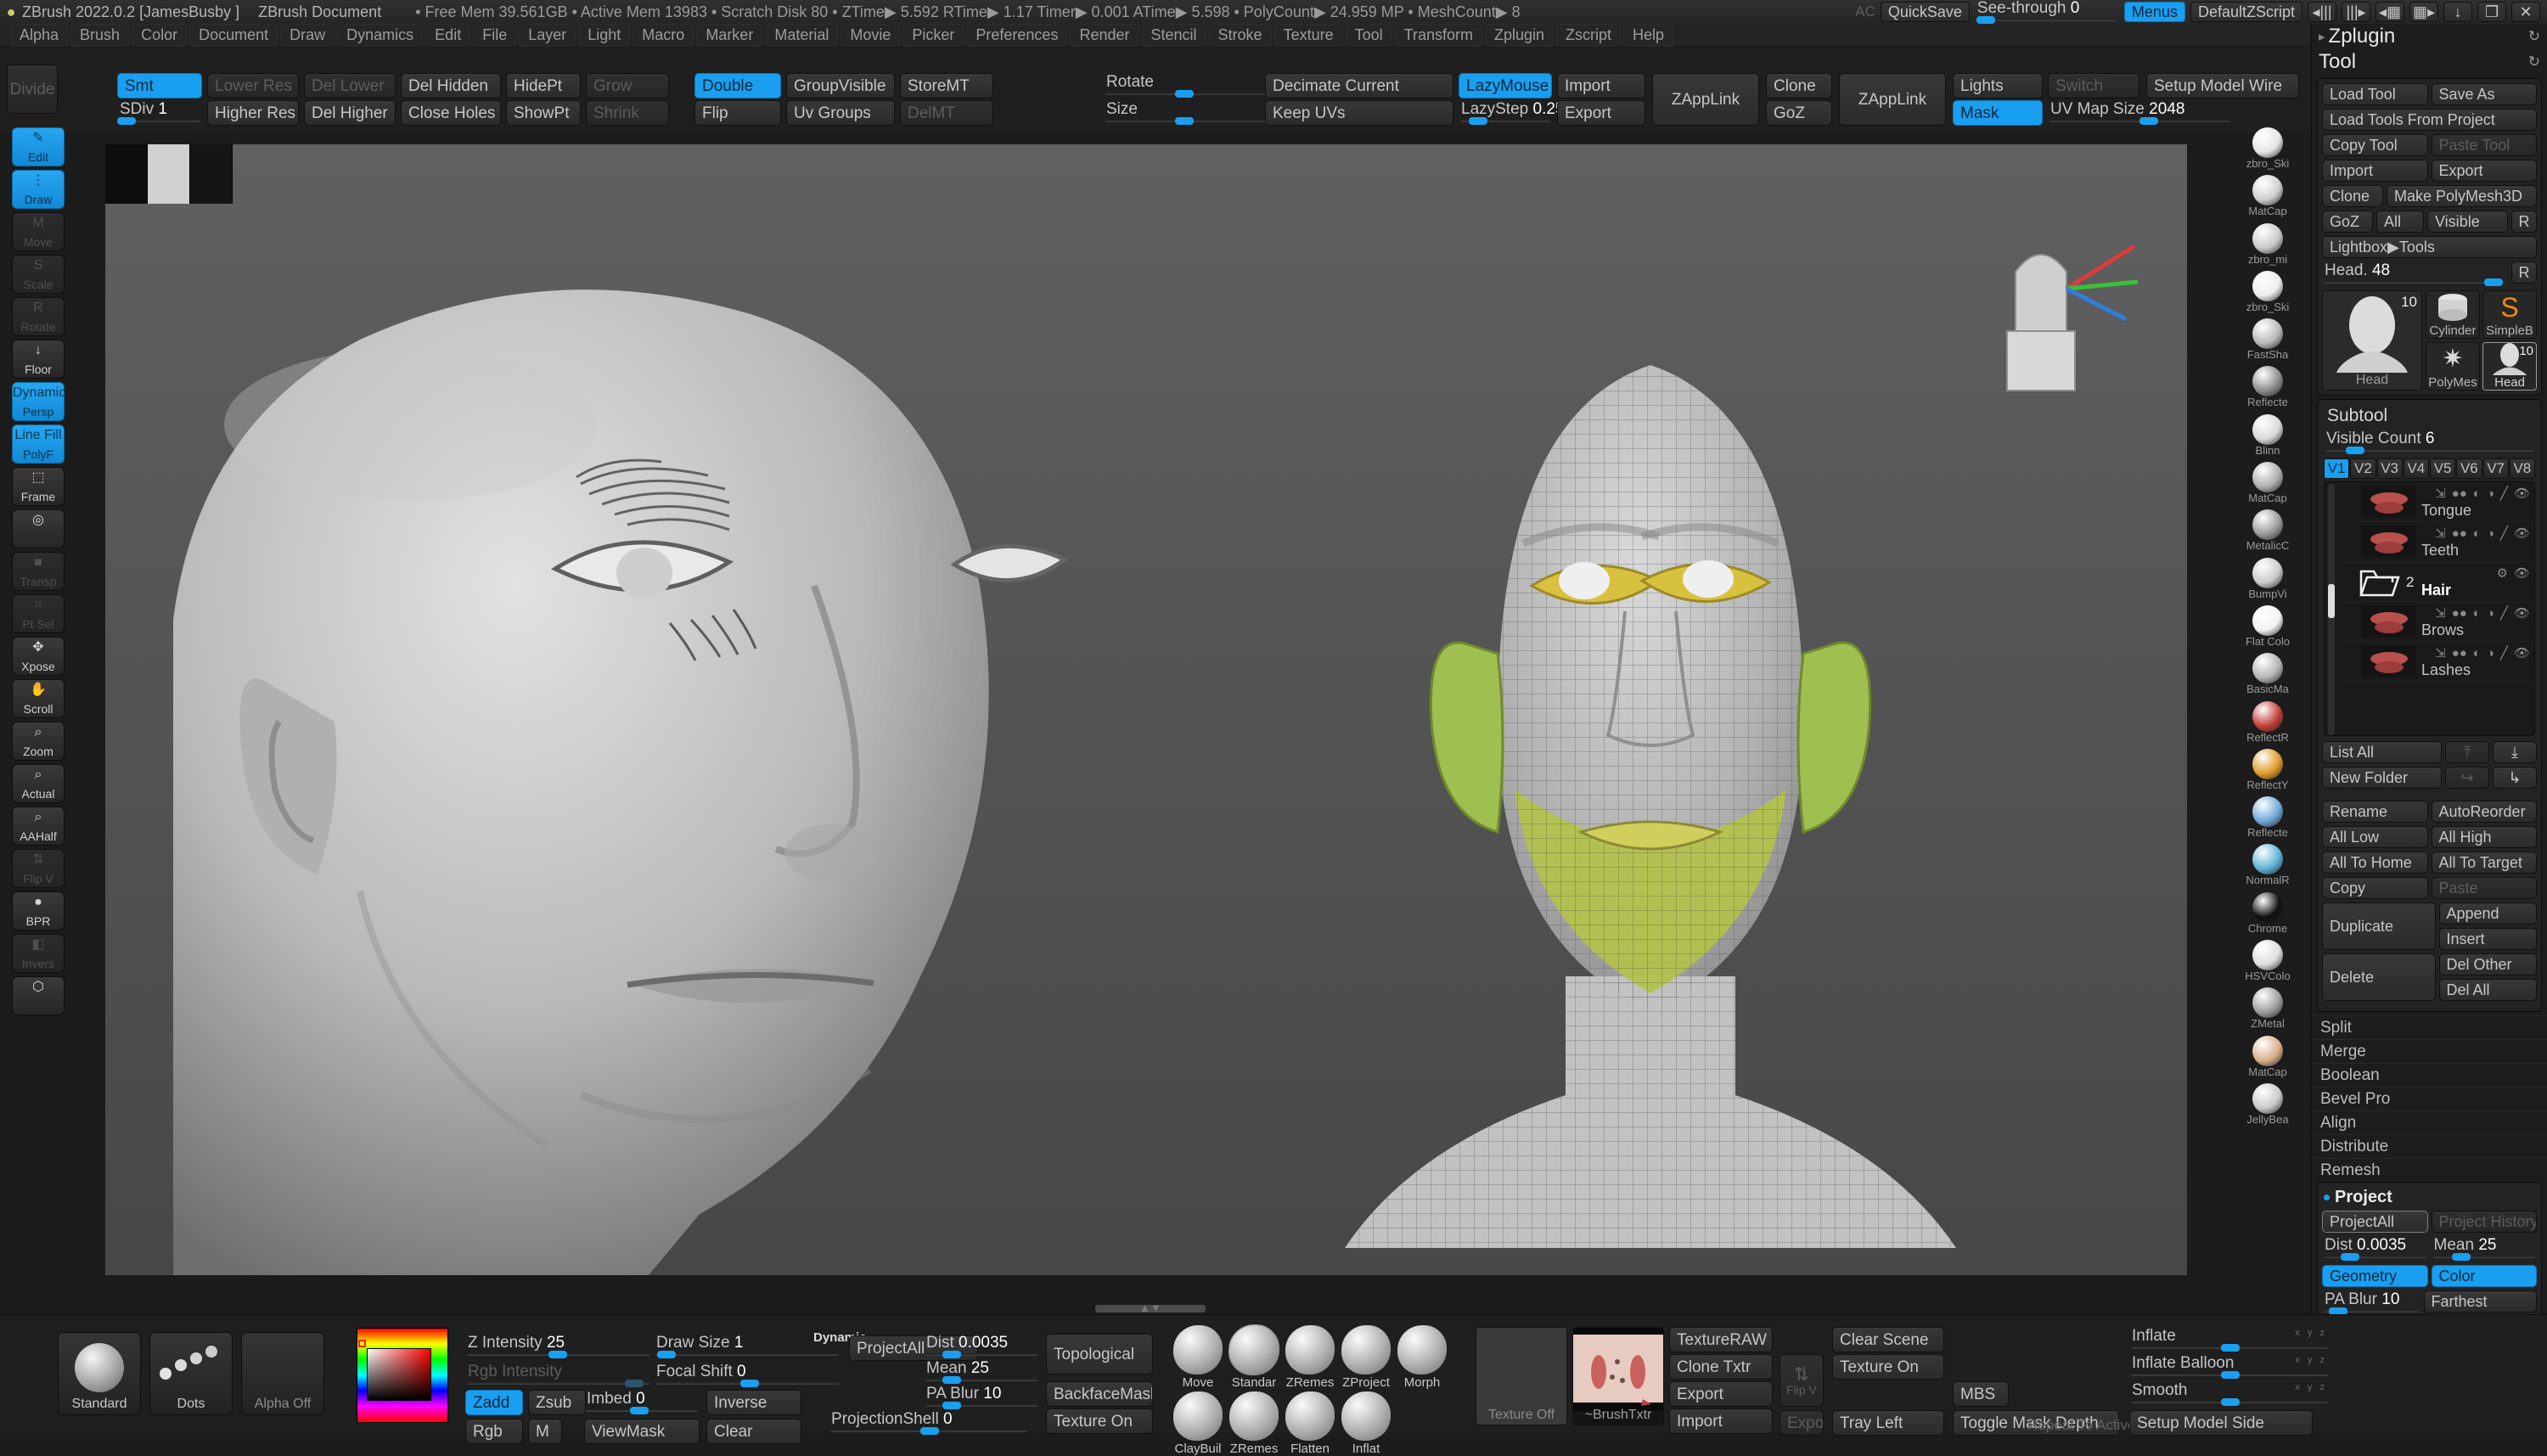  I want to click on shelf-btn-lower-res: Lower Res, so click(253, 85).